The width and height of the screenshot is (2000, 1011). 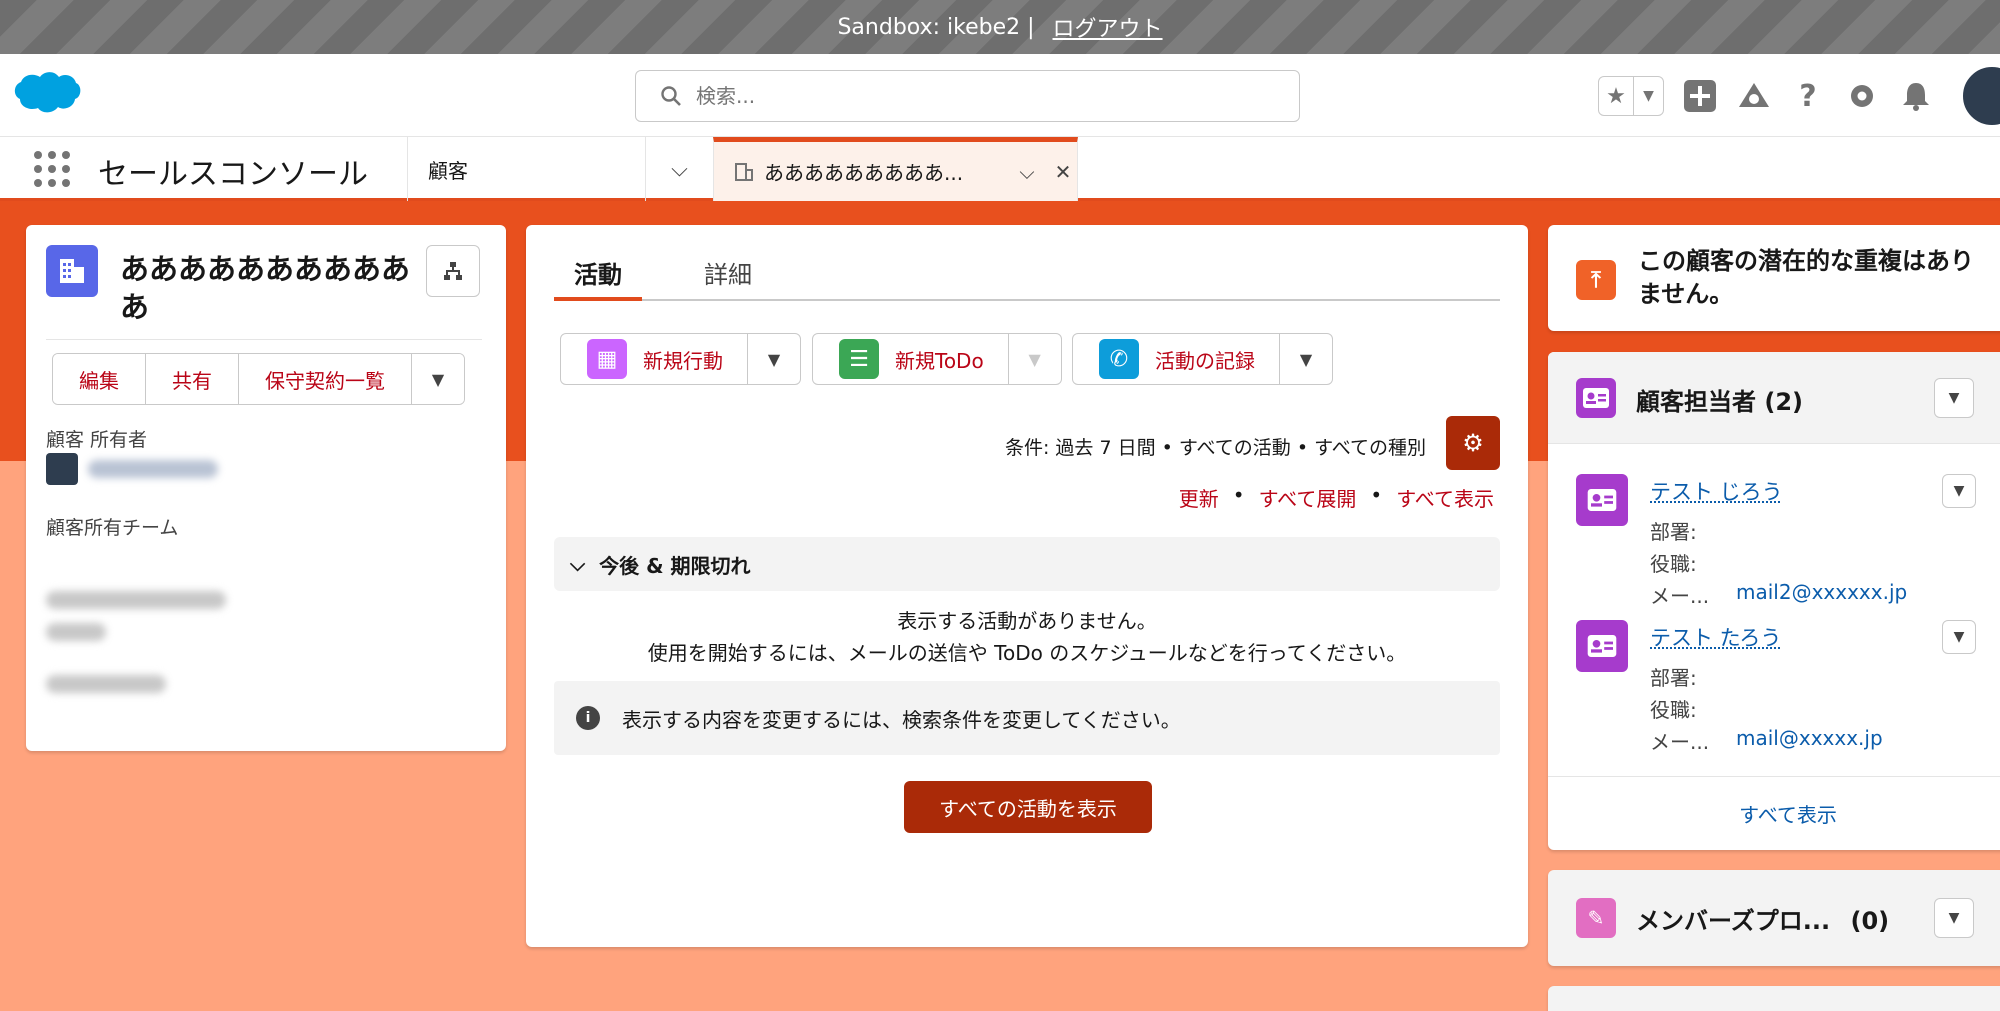 I want to click on members-related-list: ✎ メンバーズプロ... (0) ▼, so click(x=1774, y=918).